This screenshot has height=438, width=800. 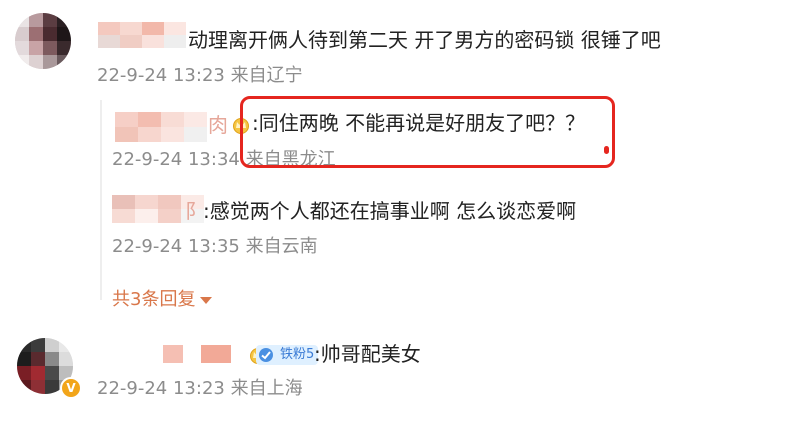 What do you see at coordinates (215, 246) in the screenshot?
I see `reply-meta: 22-9-24 13:35 来自云南` at bounding box center [215, 246].